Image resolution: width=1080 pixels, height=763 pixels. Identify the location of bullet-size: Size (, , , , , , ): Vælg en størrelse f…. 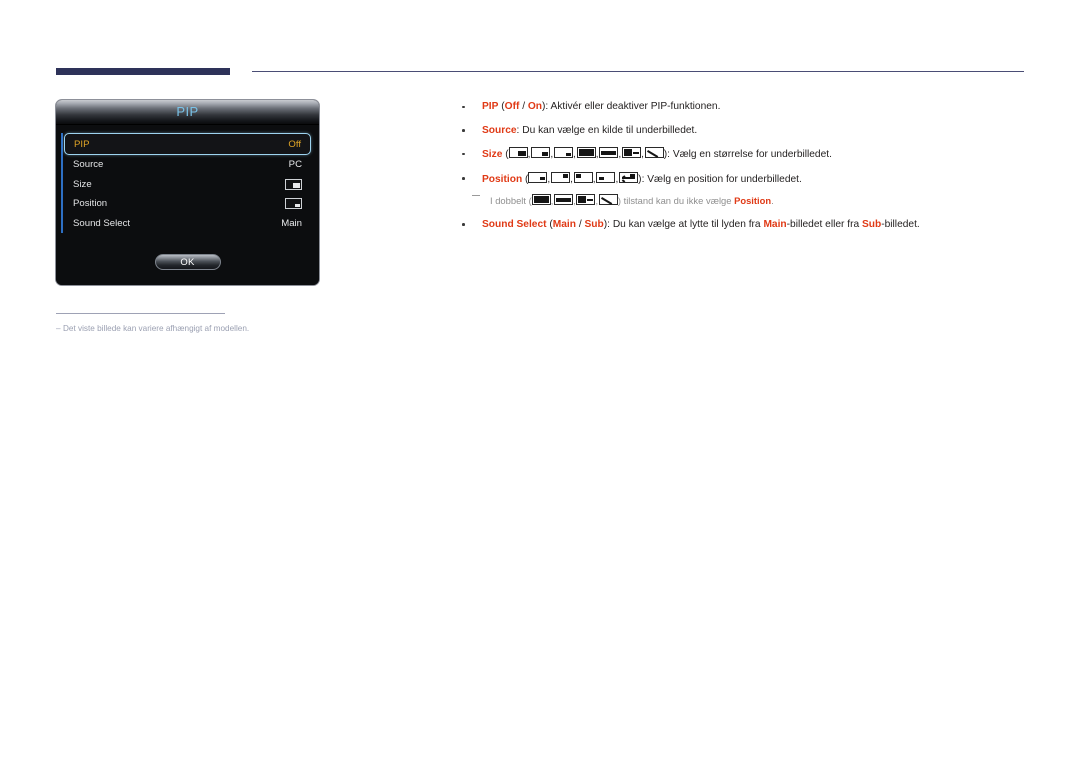
(745, 154).